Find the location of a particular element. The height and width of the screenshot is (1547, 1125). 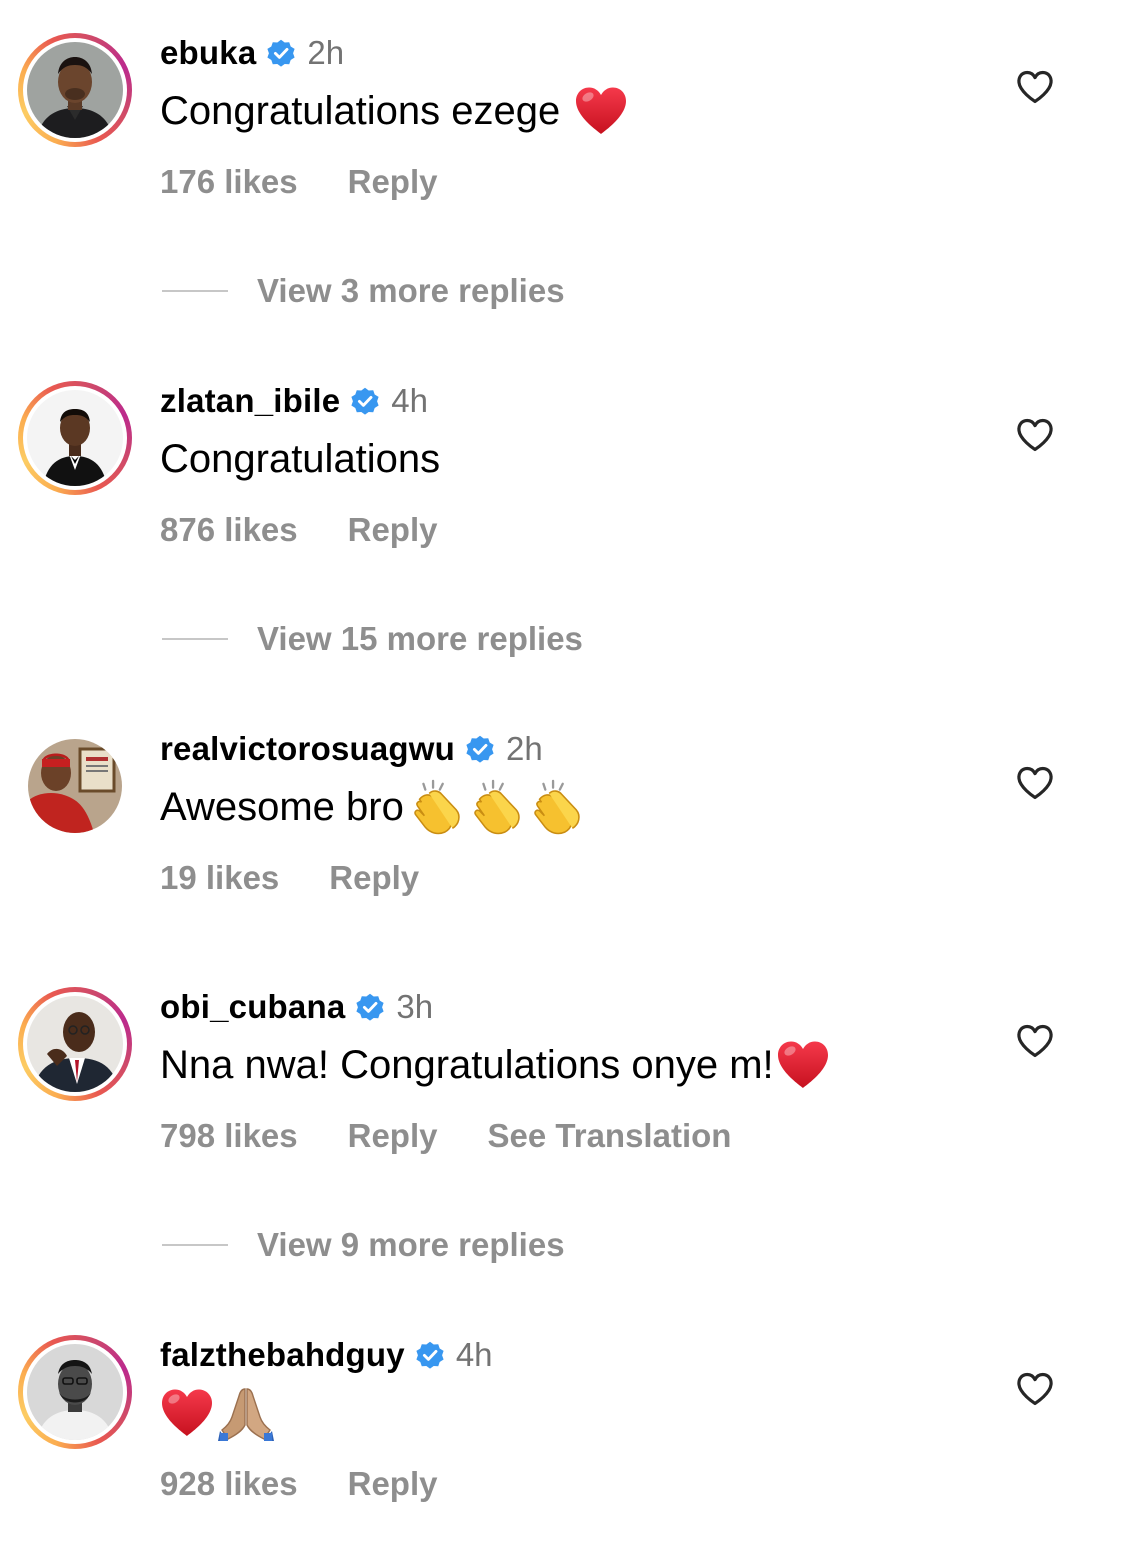

comment-header: obi_cubana 3h is located at coordinates (296, 1007).